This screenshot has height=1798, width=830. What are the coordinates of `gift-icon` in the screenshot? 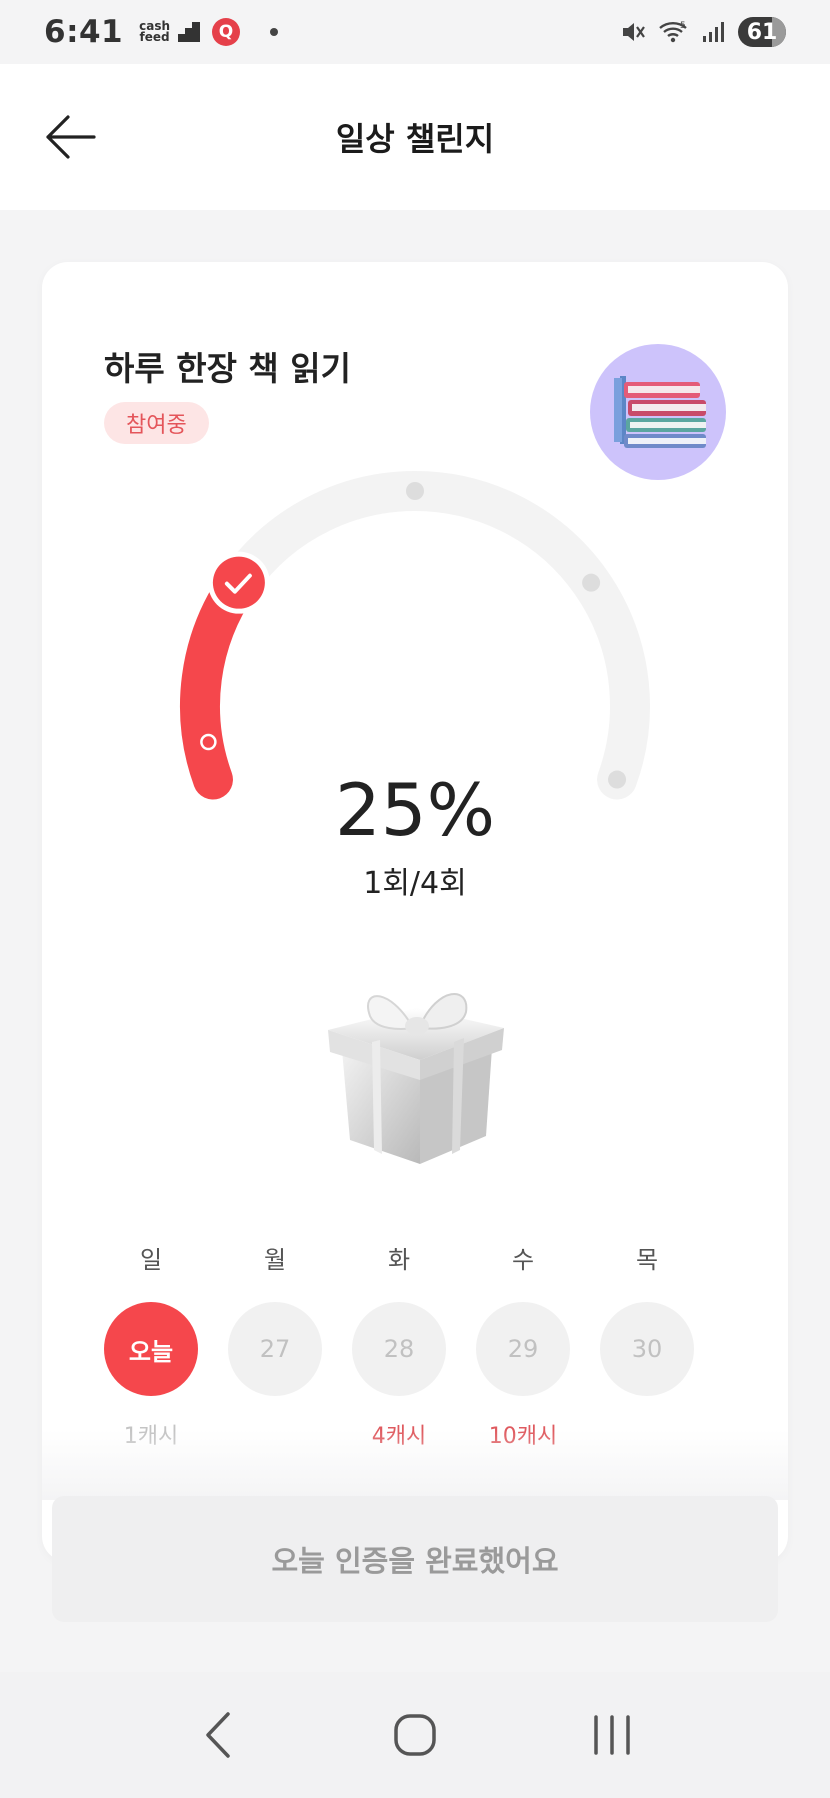 It's located at (415, 1068).